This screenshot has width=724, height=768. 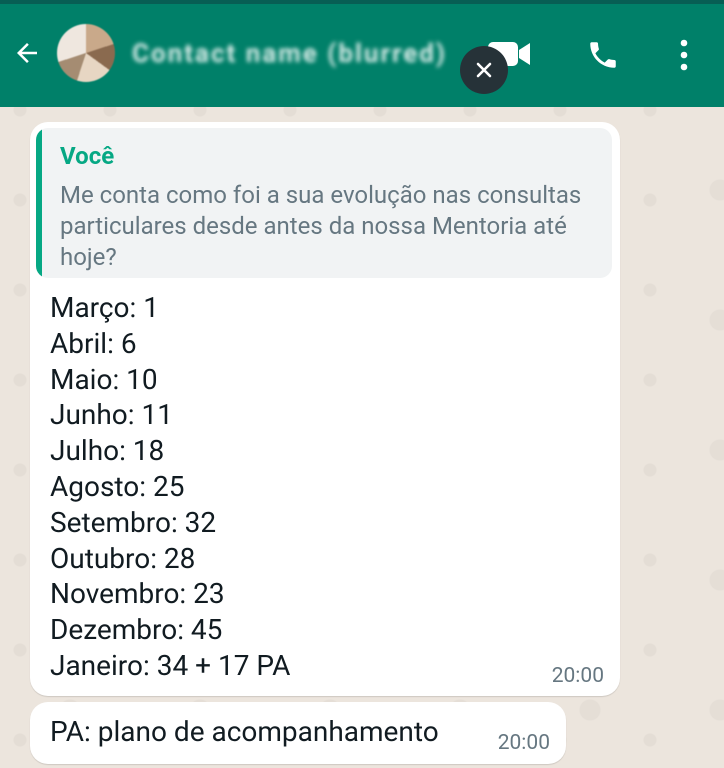 What do you see at coordinates (93, 343) in the screenshot?
I see `message-line: Abril: 6` at bounding box center [93, 343].